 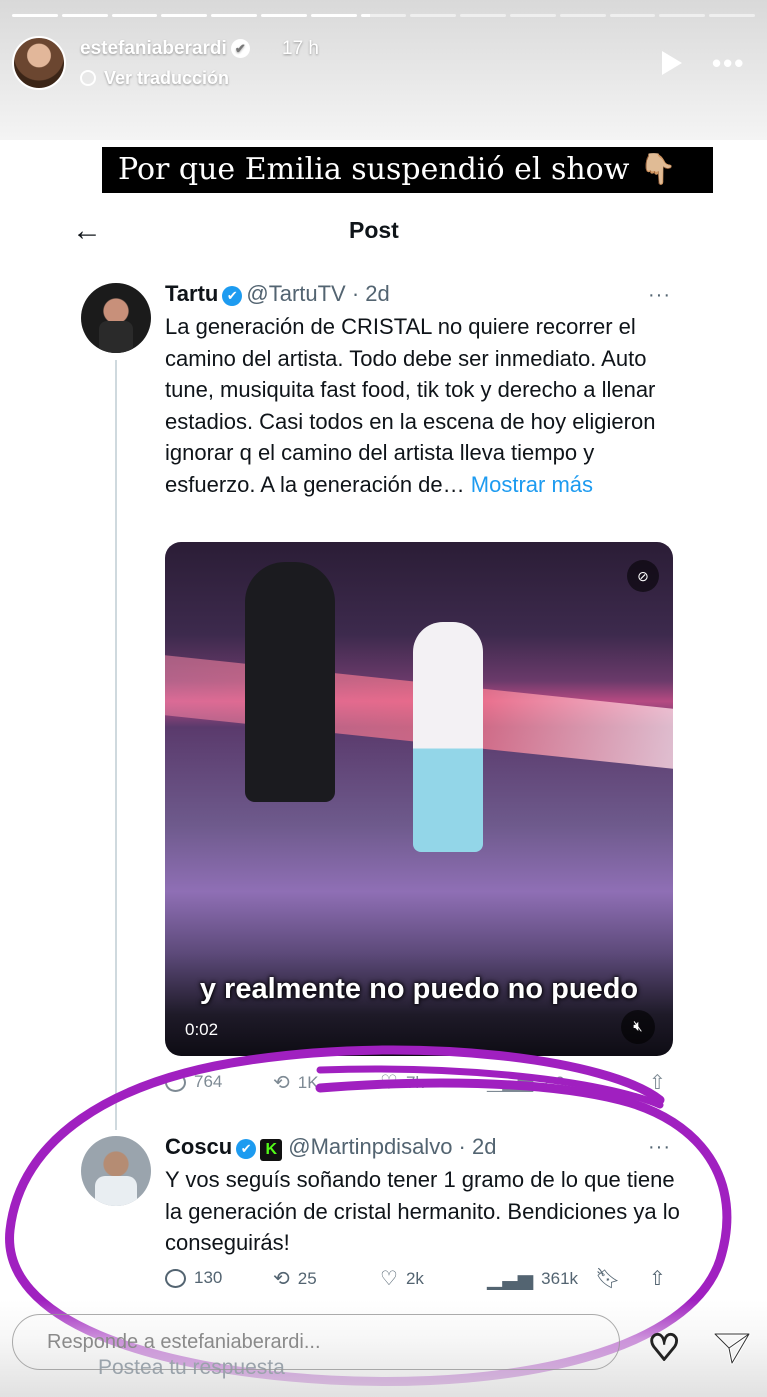 What do you see at coordinates (419, 989) in the screenshot?
I see `video-subtitle: y realmente no puedo no puedo` at bounding box center [419, 989].